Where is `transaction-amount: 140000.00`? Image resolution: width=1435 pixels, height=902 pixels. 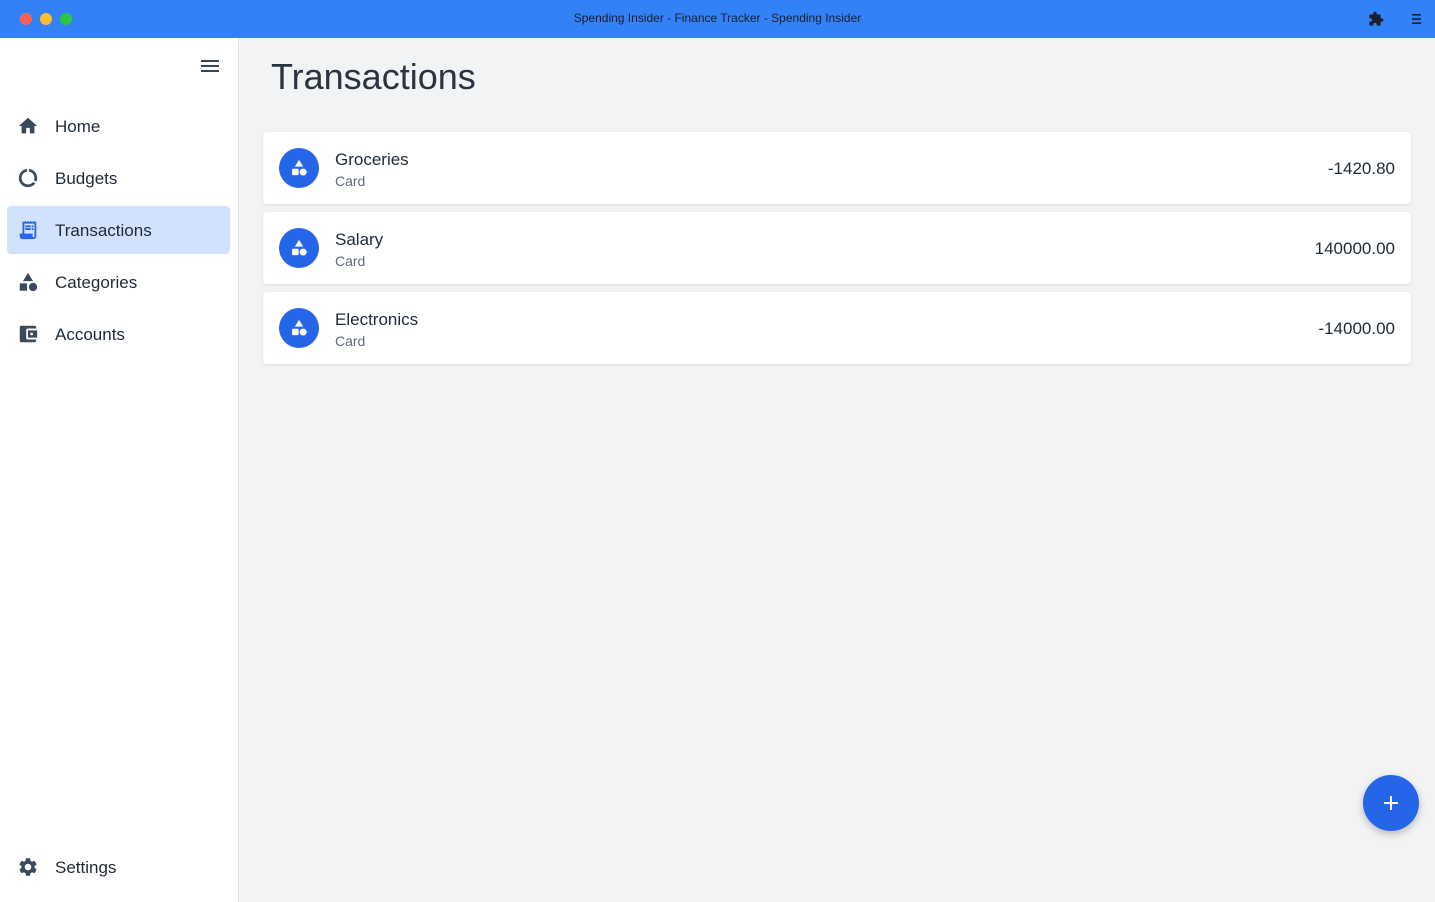 transaction-amount: 140000.00 is located at coordinates (1354, 248).